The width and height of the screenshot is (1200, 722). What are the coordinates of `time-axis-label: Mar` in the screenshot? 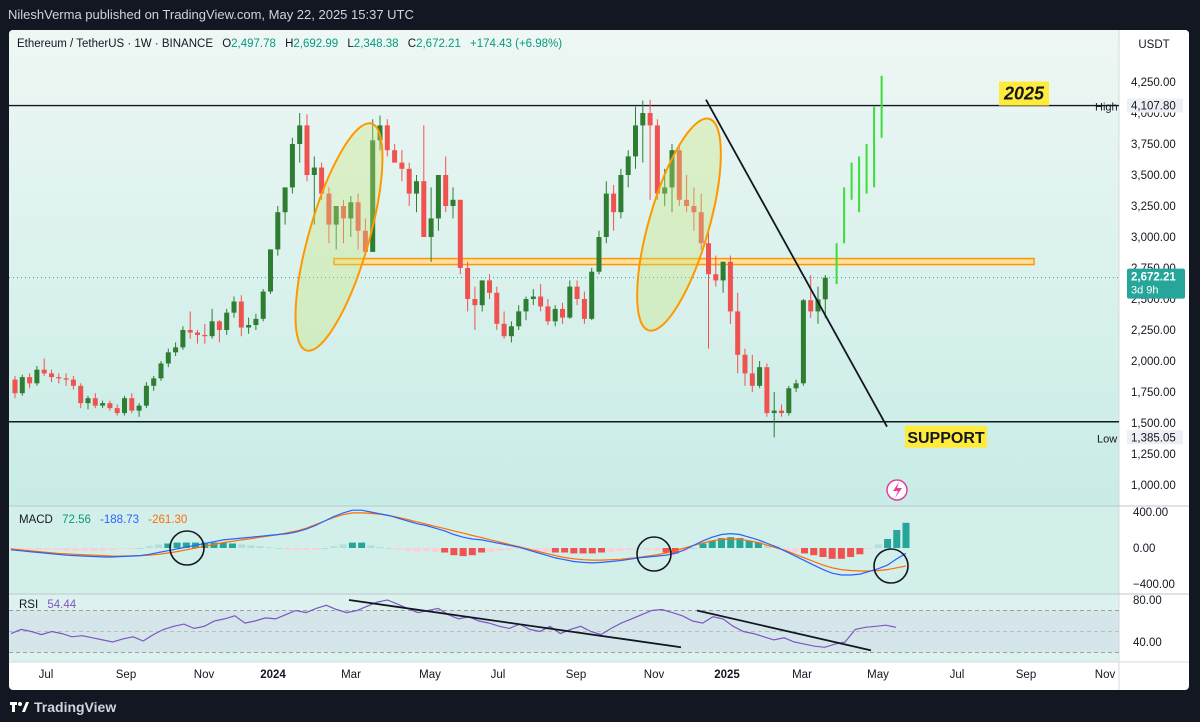 It's located at (351, 675).